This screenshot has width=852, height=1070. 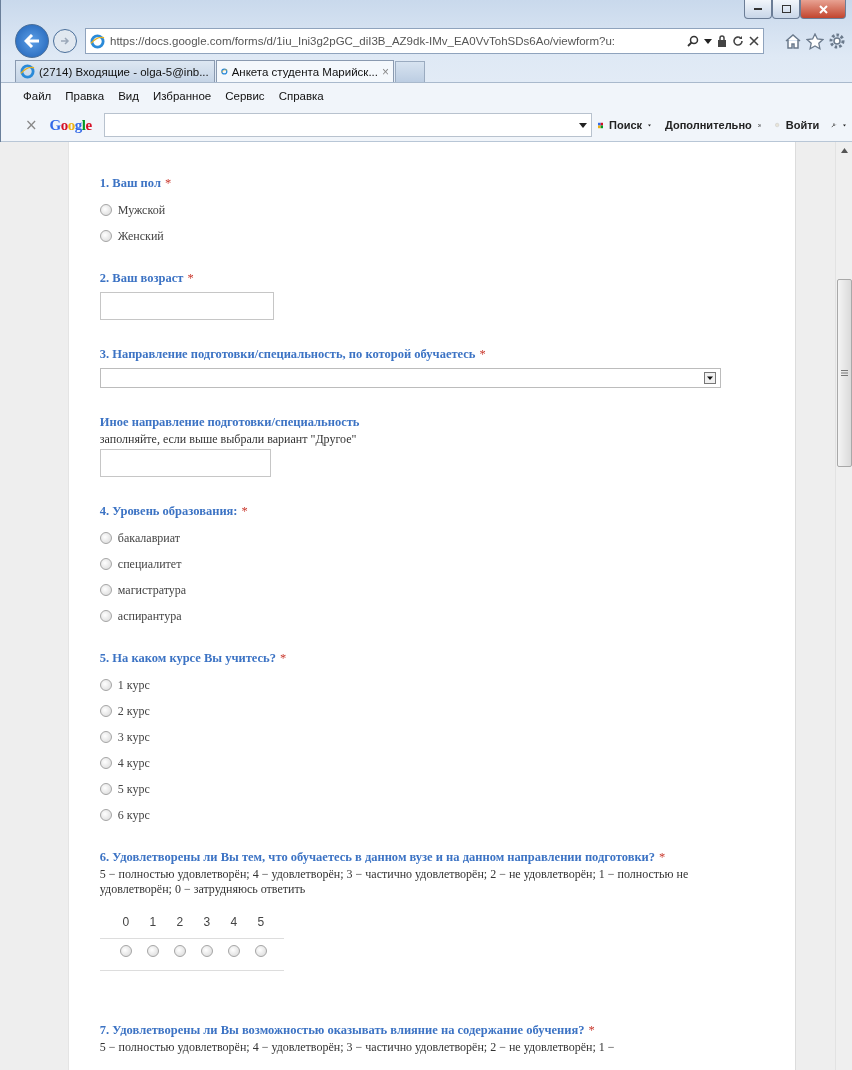 What do you see at coordinates (37, 96) in the screenshot?
I see `menu-item: Файл` at bounding box center [37, 96].